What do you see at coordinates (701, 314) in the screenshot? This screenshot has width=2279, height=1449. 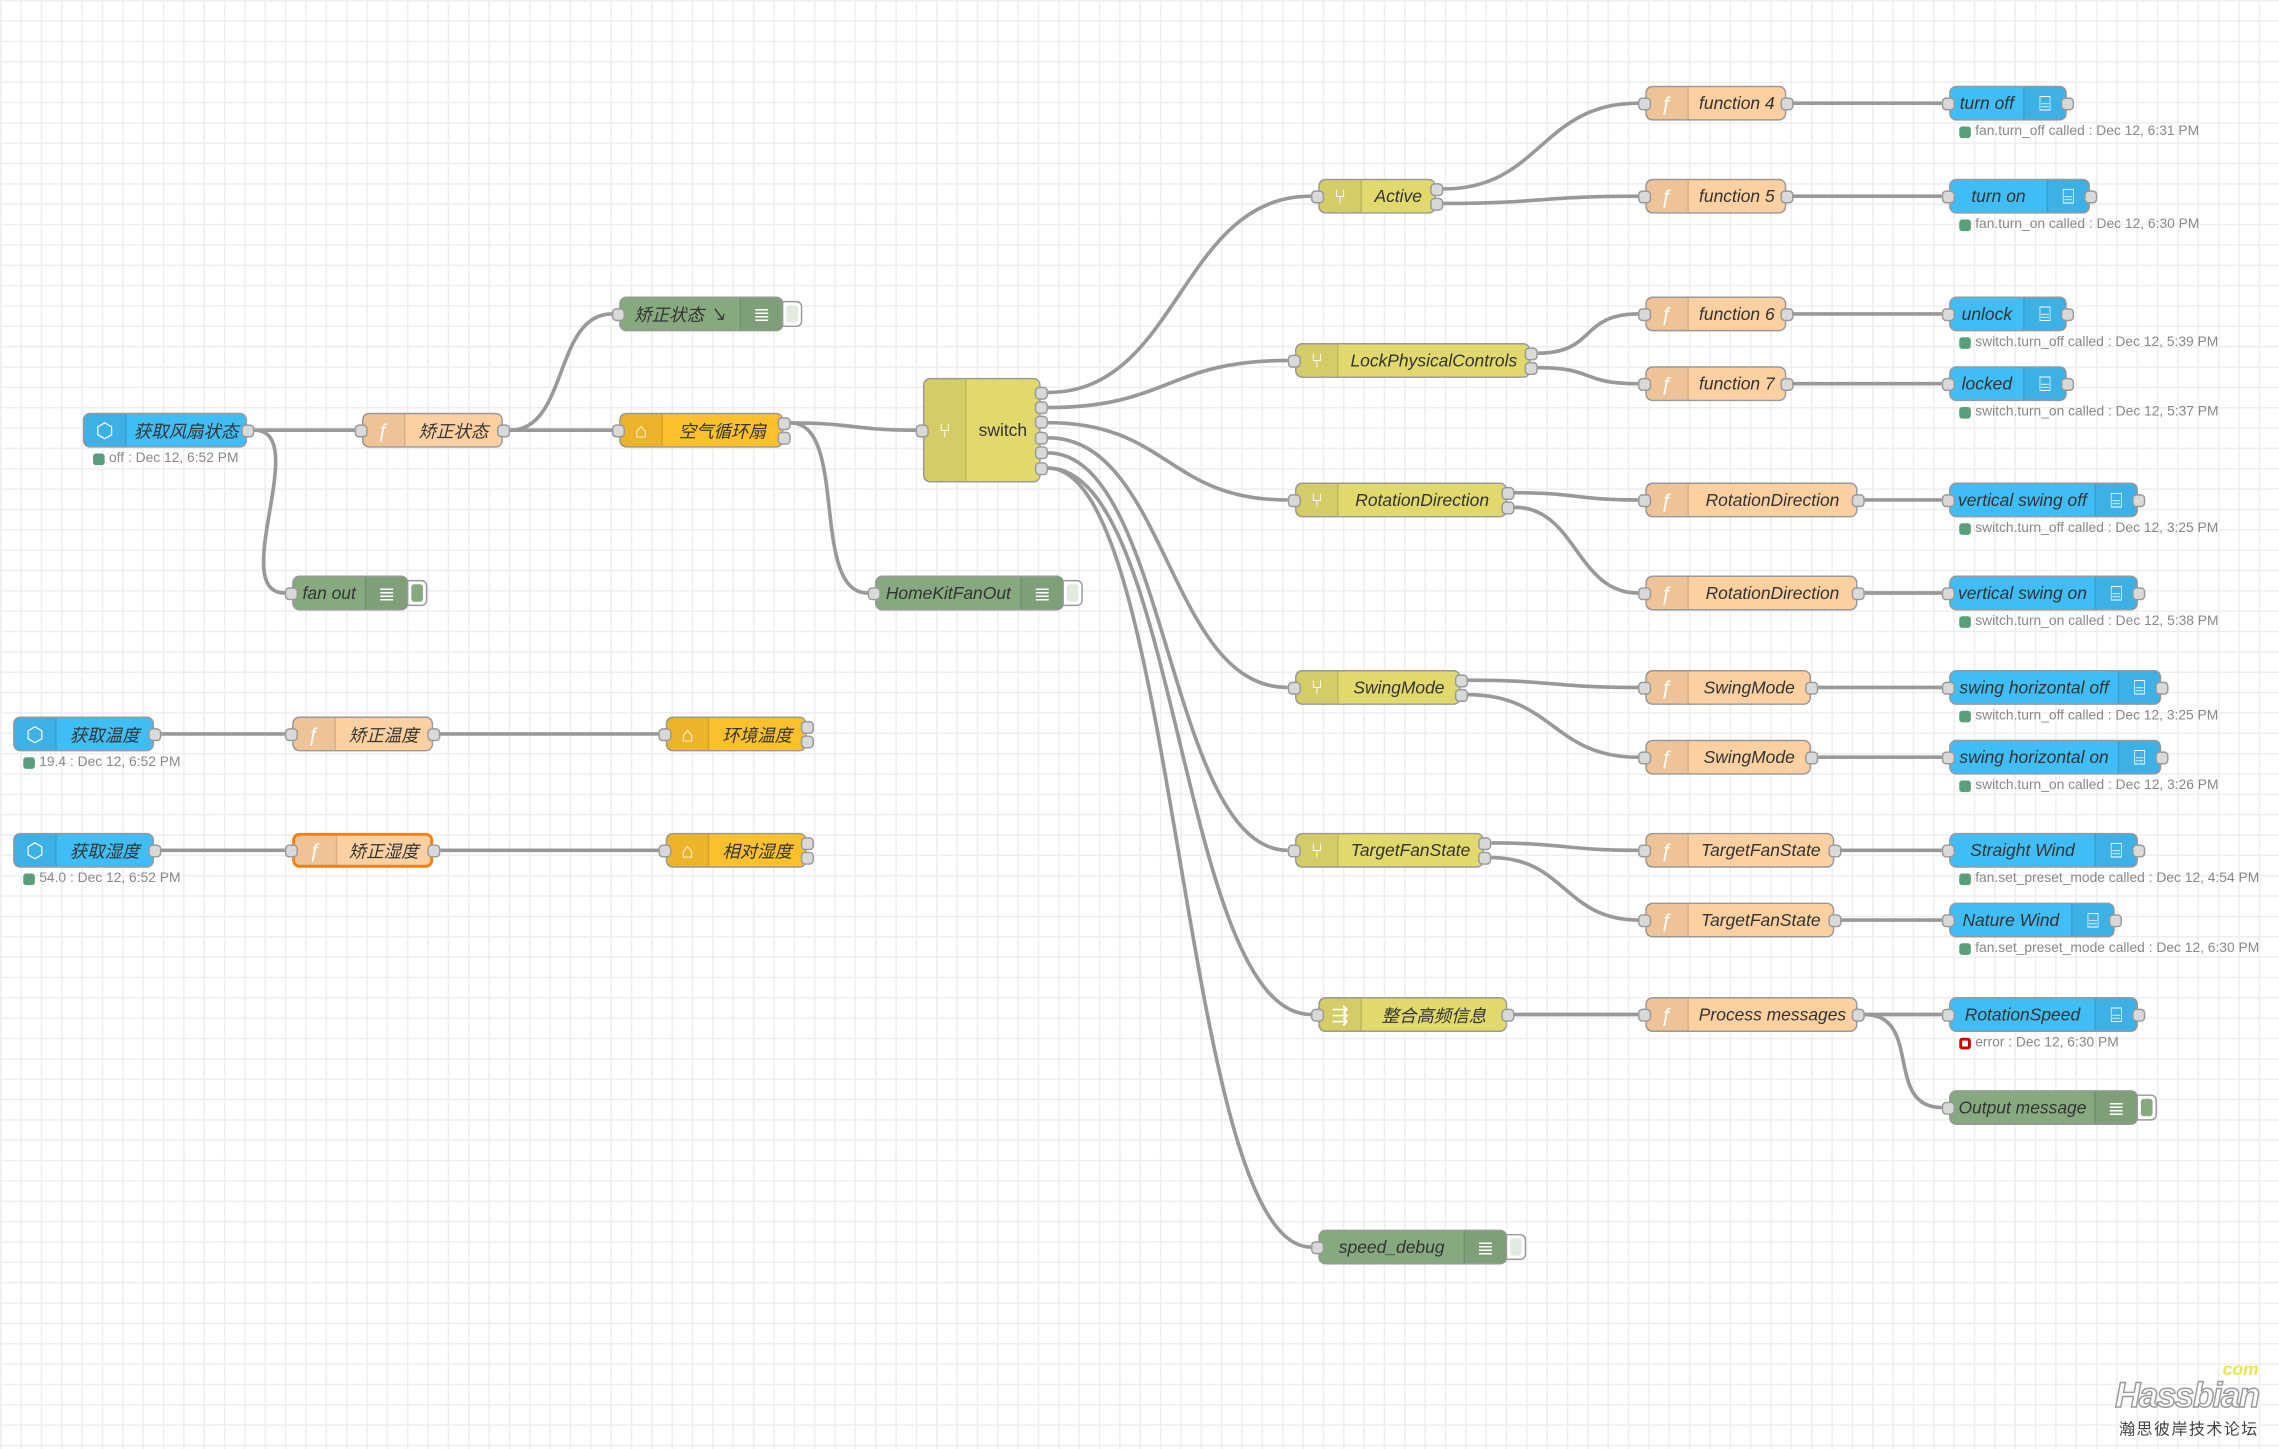 I see `node-debug: 矫正状态 ↘ ≣` at bounding box center [701, 314].